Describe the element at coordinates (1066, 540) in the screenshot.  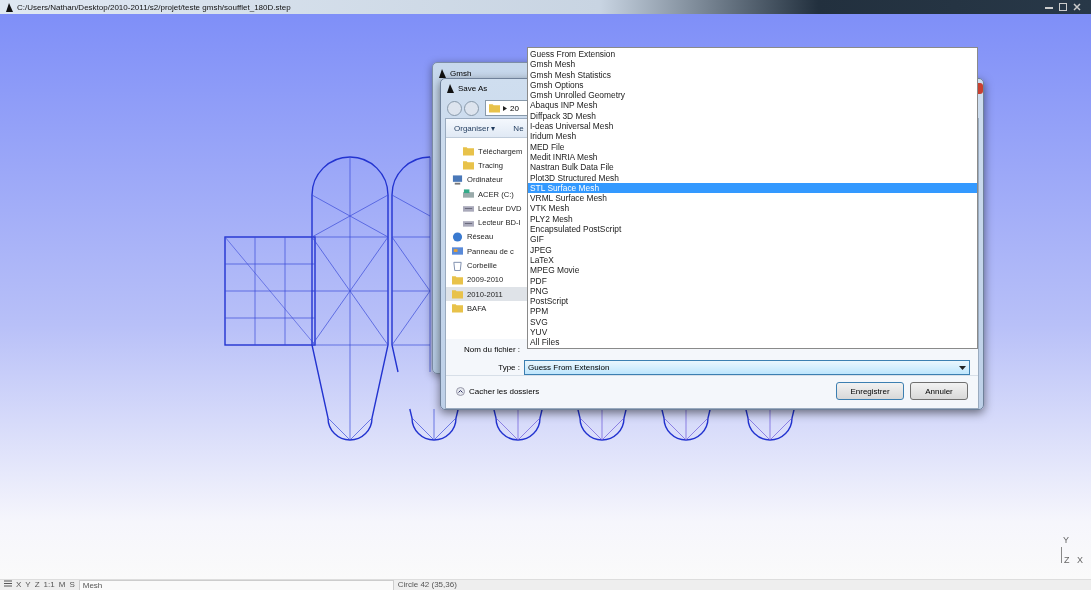
I see `axis-label: Y` at that location.